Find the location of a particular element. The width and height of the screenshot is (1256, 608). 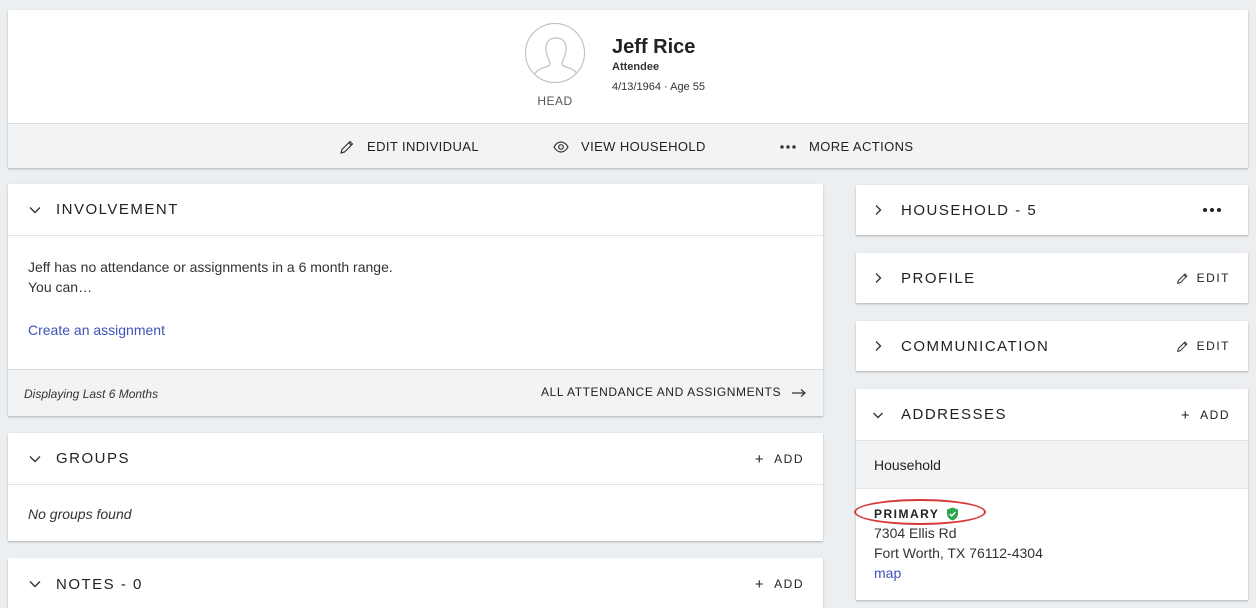

arrow-right-icon is located at coordinates (799, 392).